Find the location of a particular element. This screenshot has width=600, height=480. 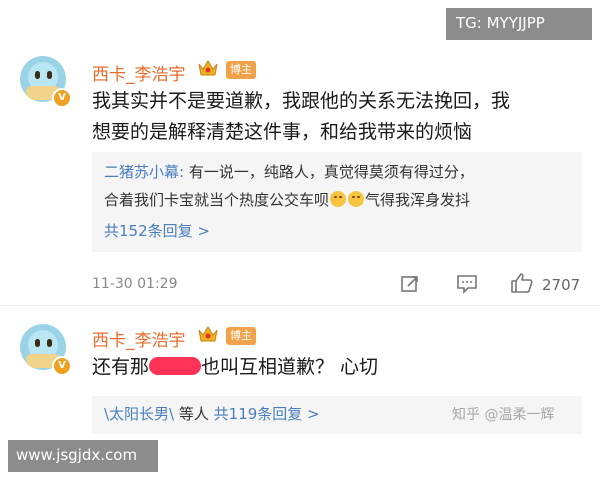

reply-text: 有一说一，纯路人，真觉得莫须有得过分， is located at coordinates (329, 172).